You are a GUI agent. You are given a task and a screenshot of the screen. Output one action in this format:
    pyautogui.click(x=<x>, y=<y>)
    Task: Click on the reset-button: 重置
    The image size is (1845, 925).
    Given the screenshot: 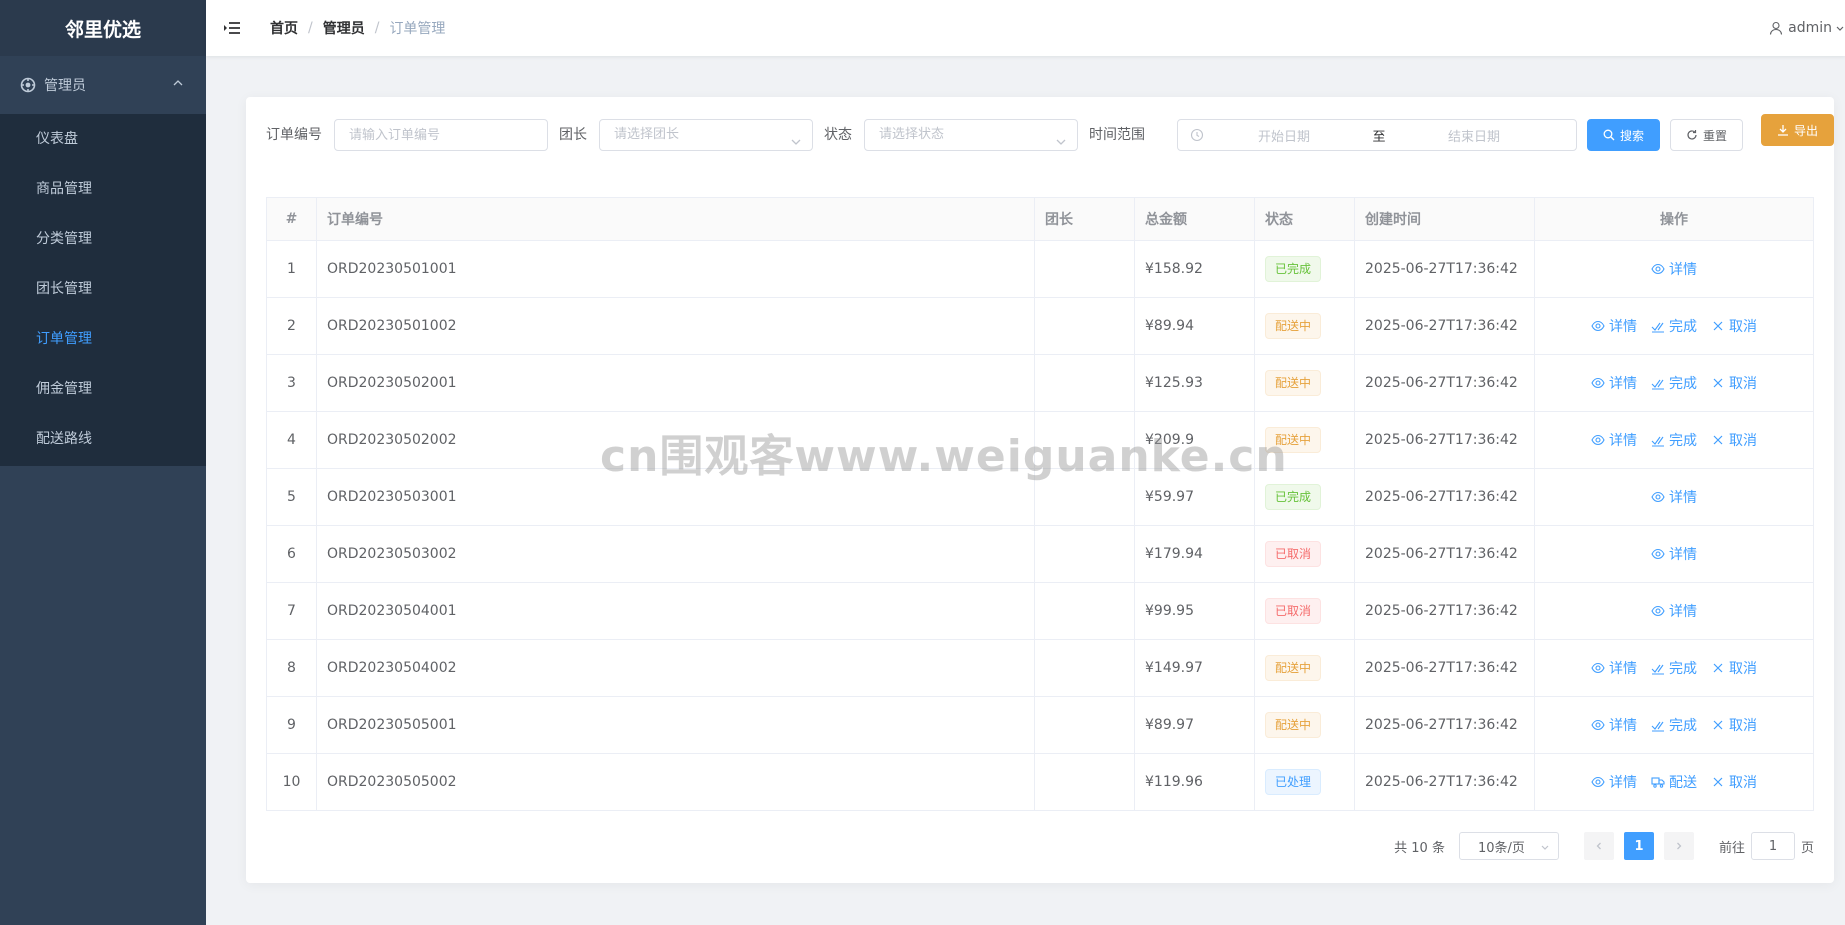 What is the action you would take?
    pyautogui.click(x=1706, y=135)
    